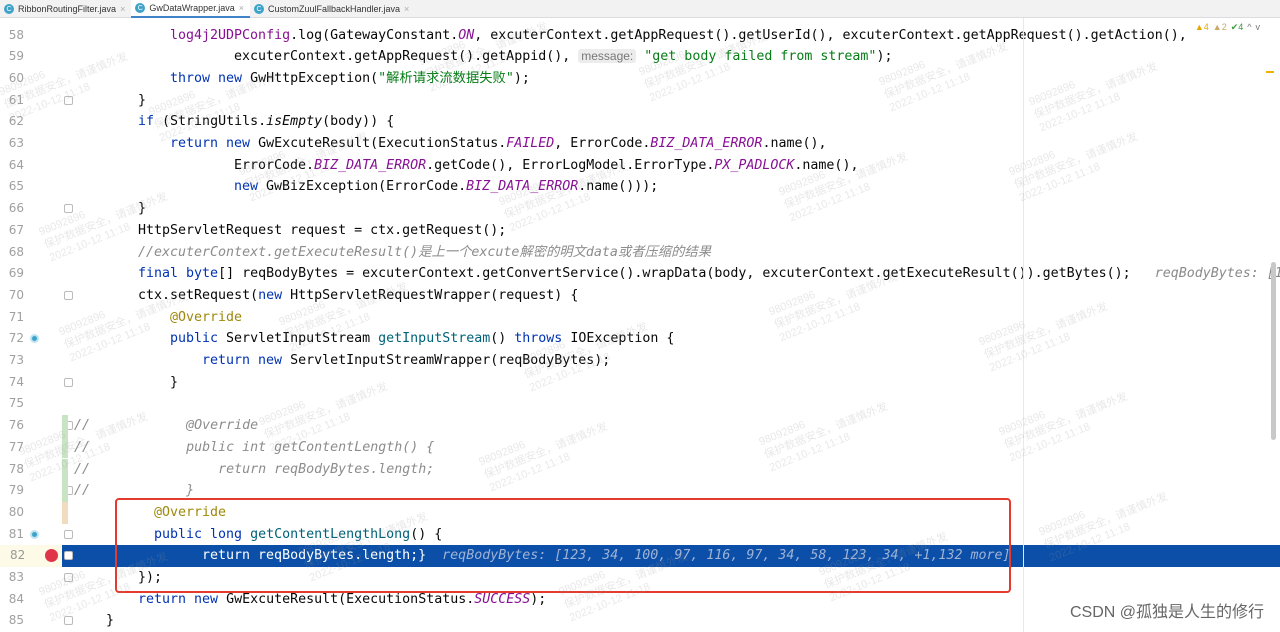  I want to click on next-highlight-button: v, so click(1258, 27).